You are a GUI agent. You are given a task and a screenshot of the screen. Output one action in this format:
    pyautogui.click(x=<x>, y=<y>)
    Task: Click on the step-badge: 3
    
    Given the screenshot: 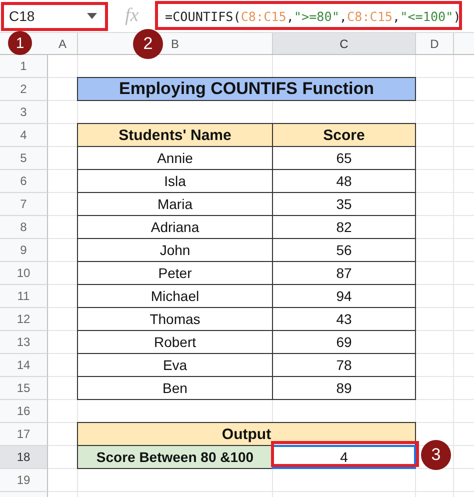 What is the action you would take?
    pyautogui.click(x=436, y=455)
    